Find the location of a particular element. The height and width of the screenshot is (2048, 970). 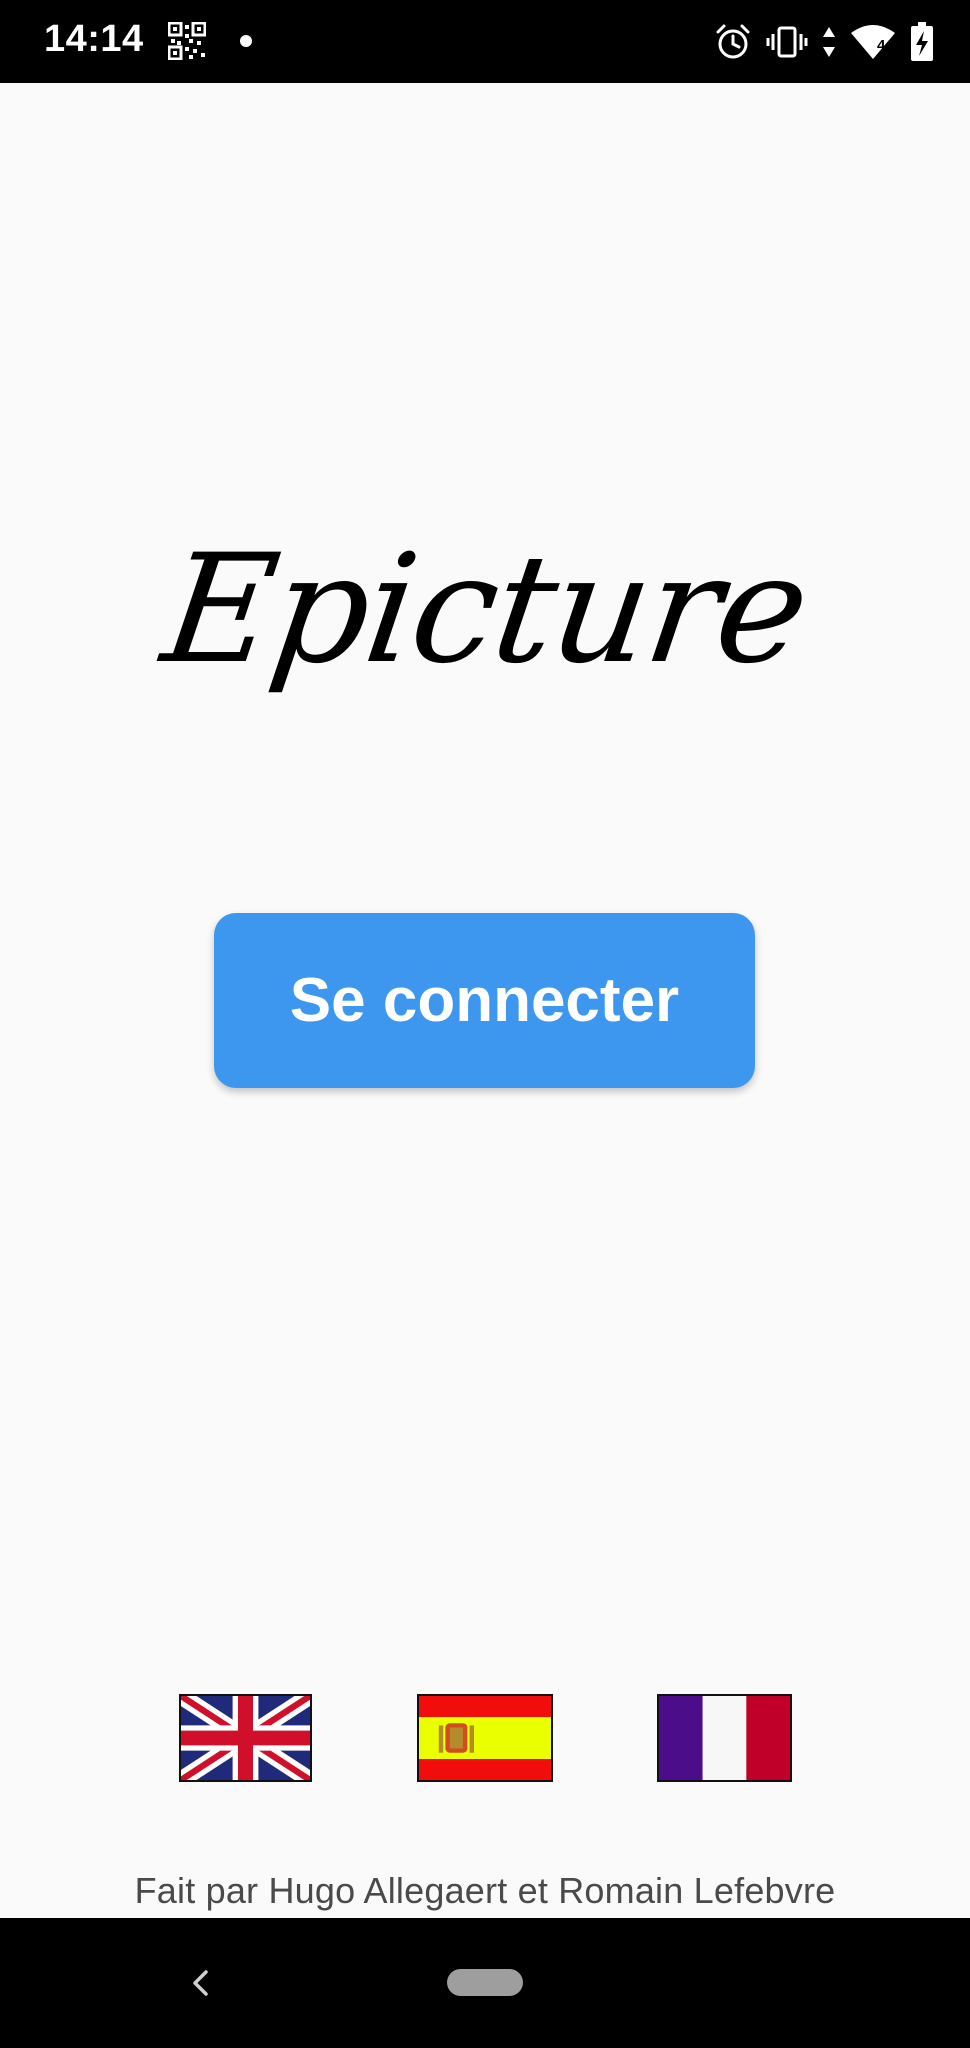

language-english-button is located at coordinates (245, 1738).